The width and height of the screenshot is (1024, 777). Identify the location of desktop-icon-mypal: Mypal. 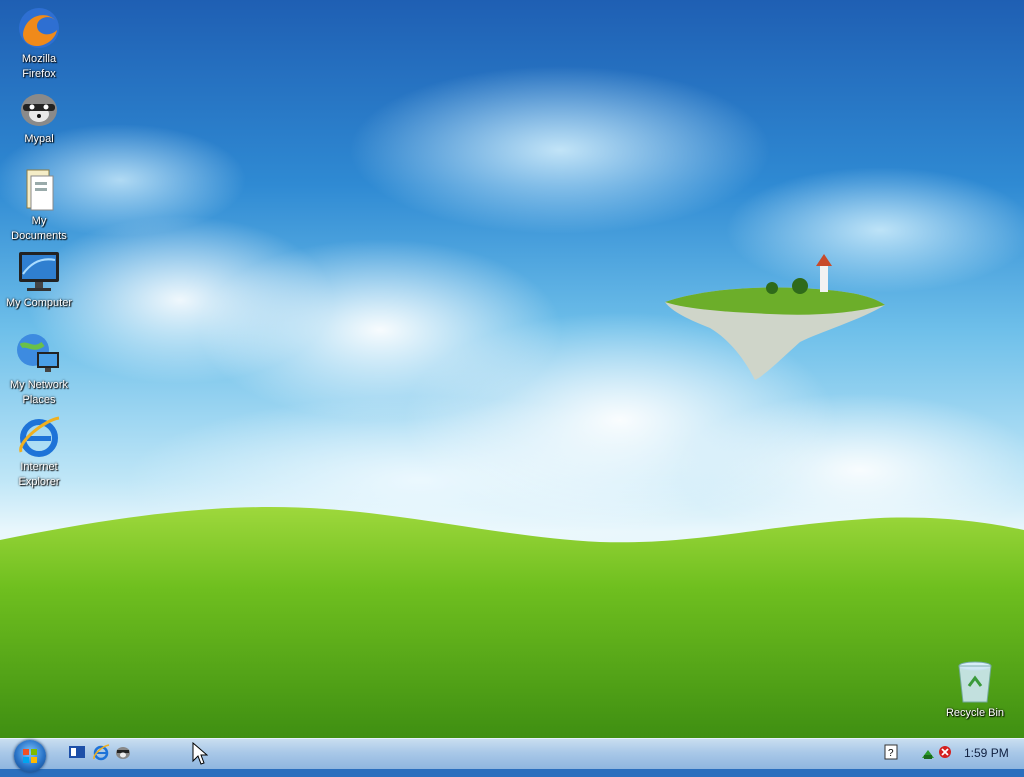
(39, 115).